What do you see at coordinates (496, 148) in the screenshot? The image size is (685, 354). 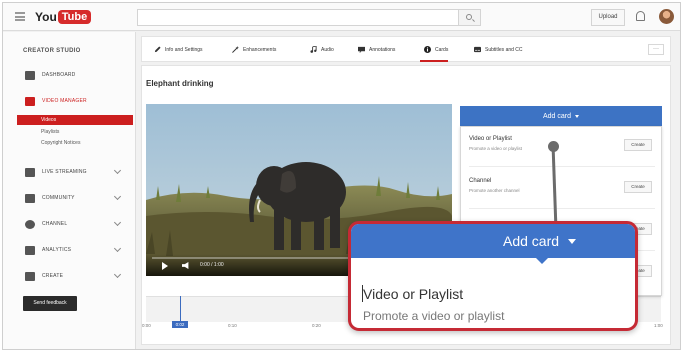 I see `card-option-desc: Promote a video or playlist` at bounding box center [496, 148].